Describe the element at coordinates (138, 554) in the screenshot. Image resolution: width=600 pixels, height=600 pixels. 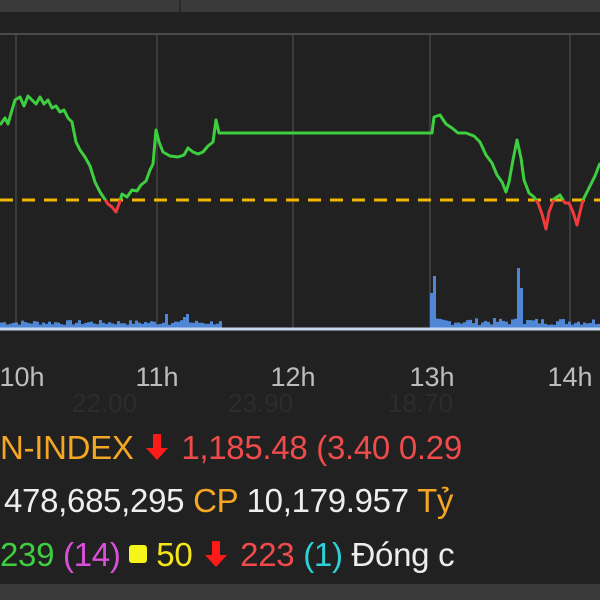
I see `unchanged-square-icon` at that location.